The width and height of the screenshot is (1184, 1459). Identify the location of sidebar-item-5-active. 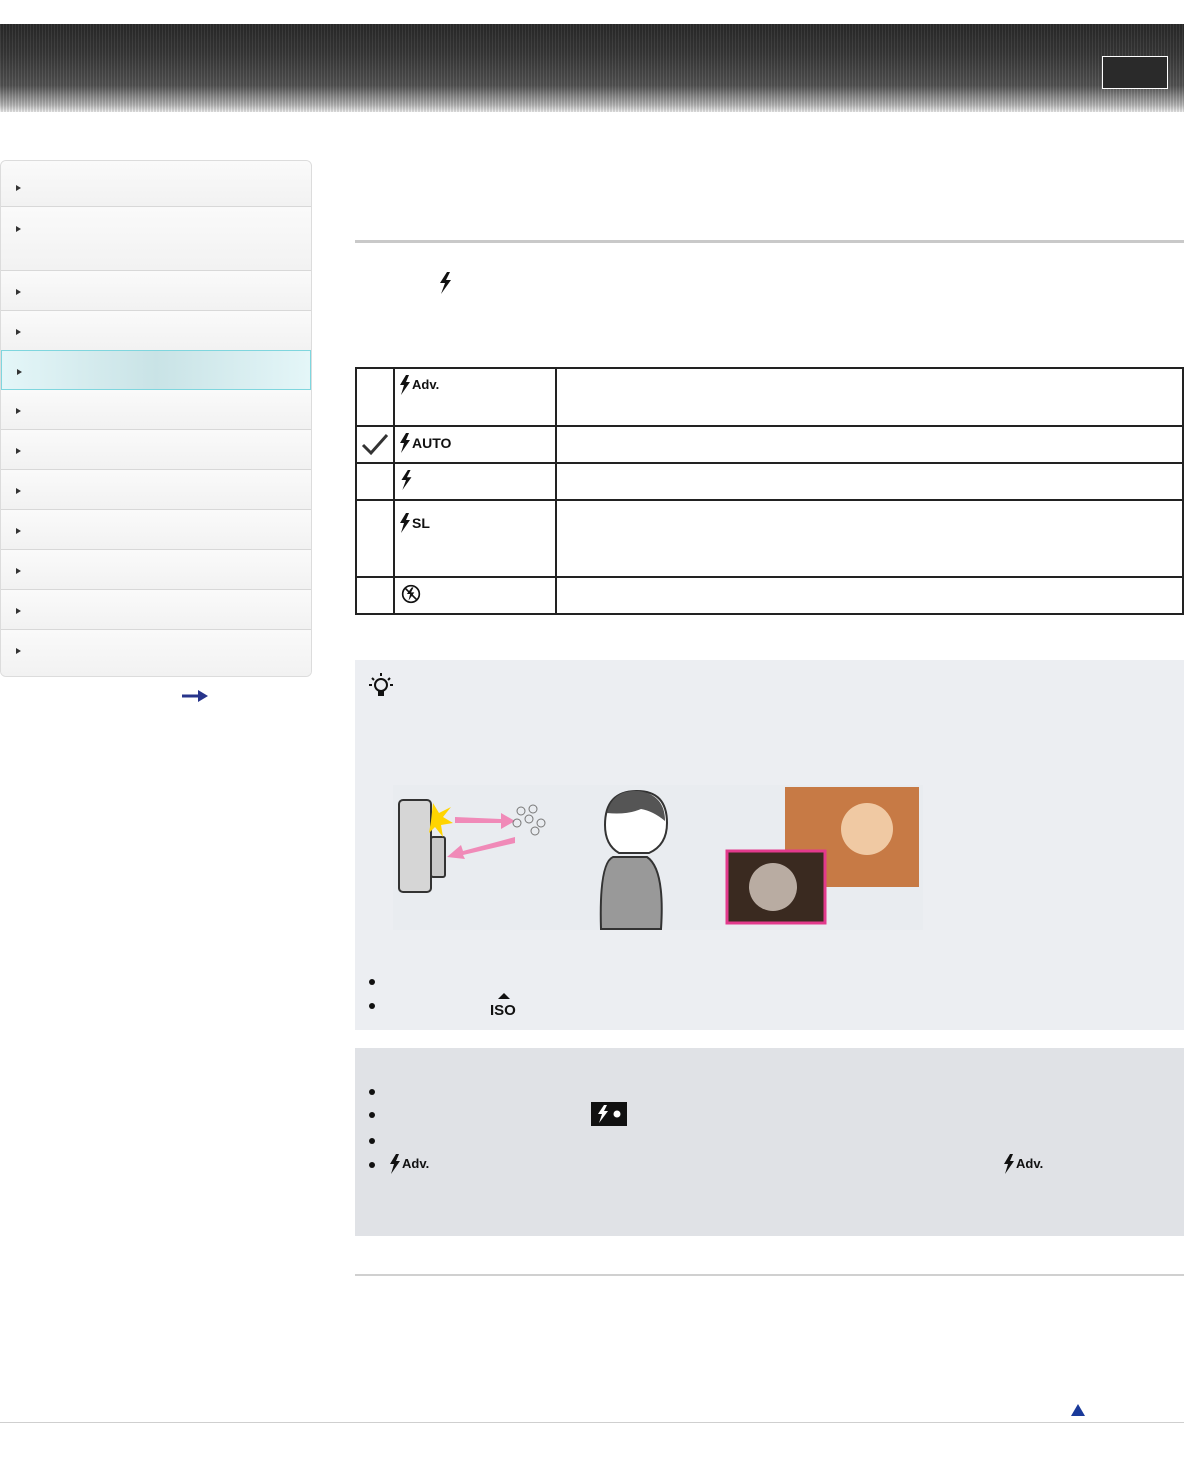
(156, 370).